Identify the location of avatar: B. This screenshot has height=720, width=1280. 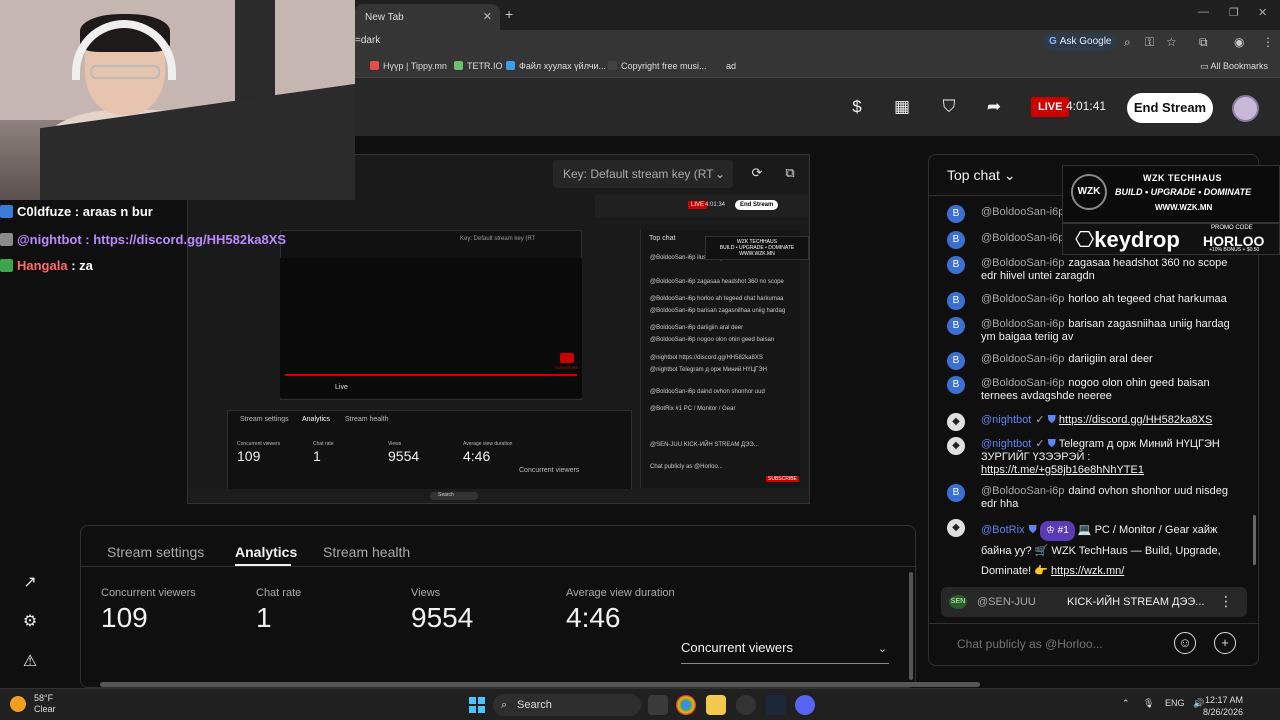
(956, 326).